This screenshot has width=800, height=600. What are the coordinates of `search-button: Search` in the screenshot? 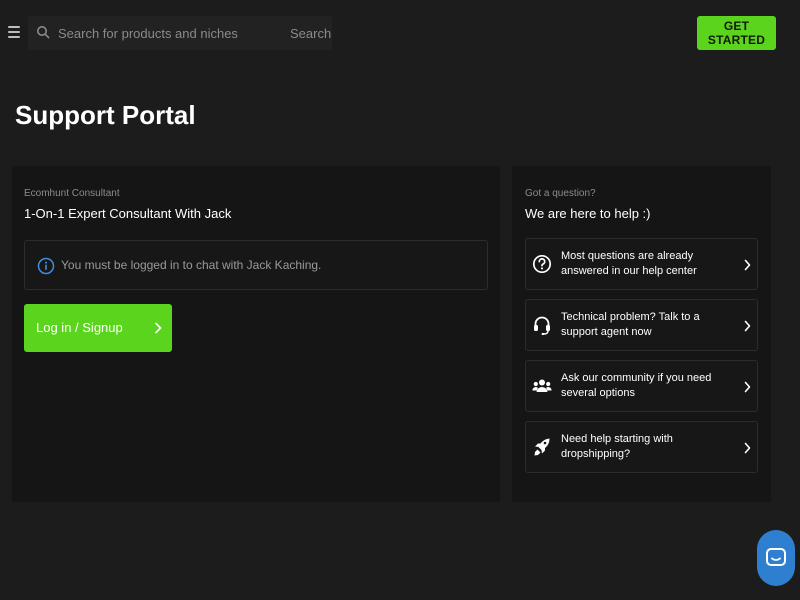 It's located at (310, 33).